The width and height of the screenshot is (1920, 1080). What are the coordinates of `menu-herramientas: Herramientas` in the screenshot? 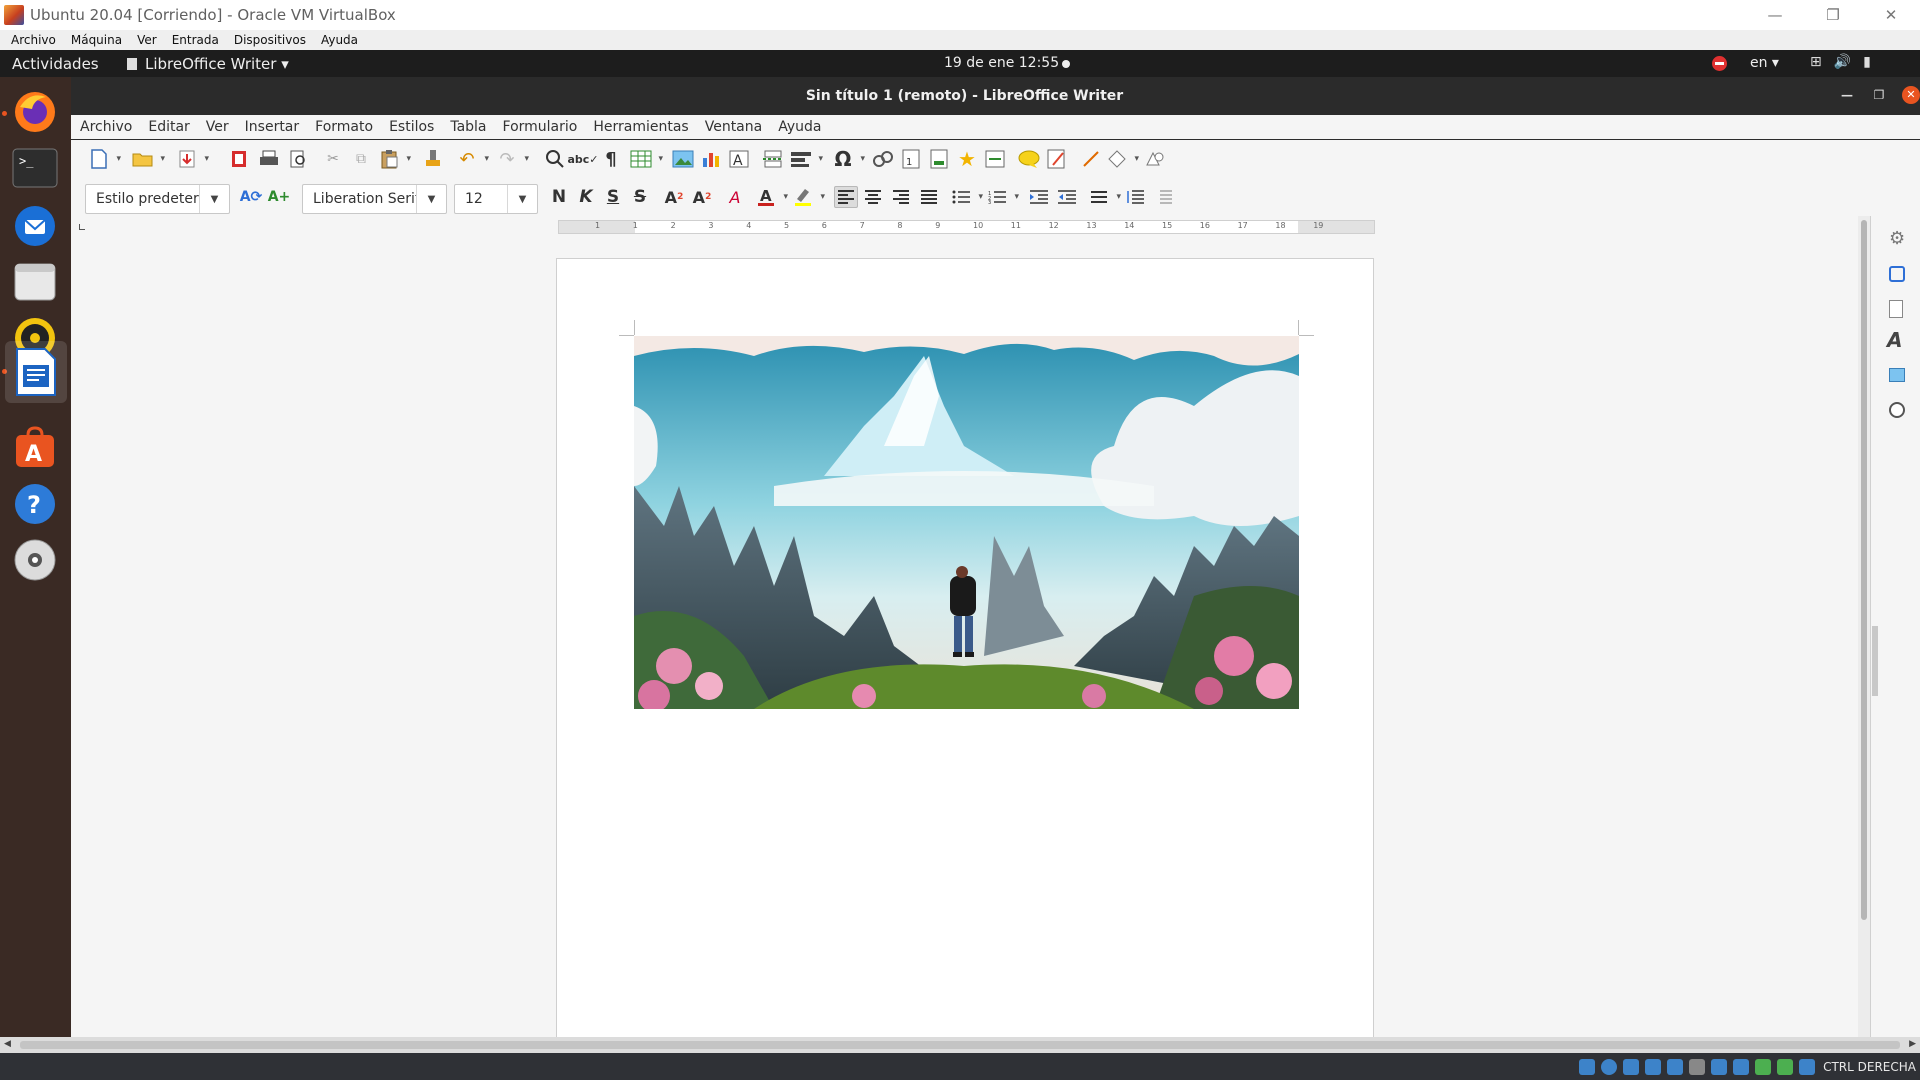 It's located at (640, 127).